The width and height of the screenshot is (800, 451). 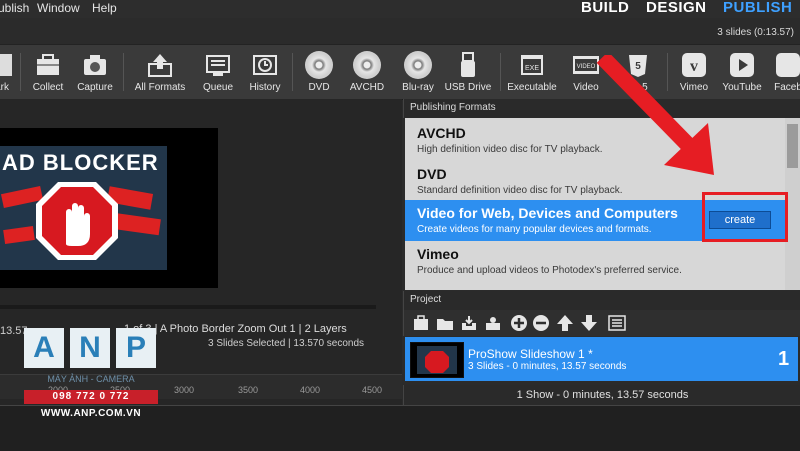 I want to click on project-summary-text: 1 Show - 0 minutes, 13.57 seconds, so click(x=602, y=395).